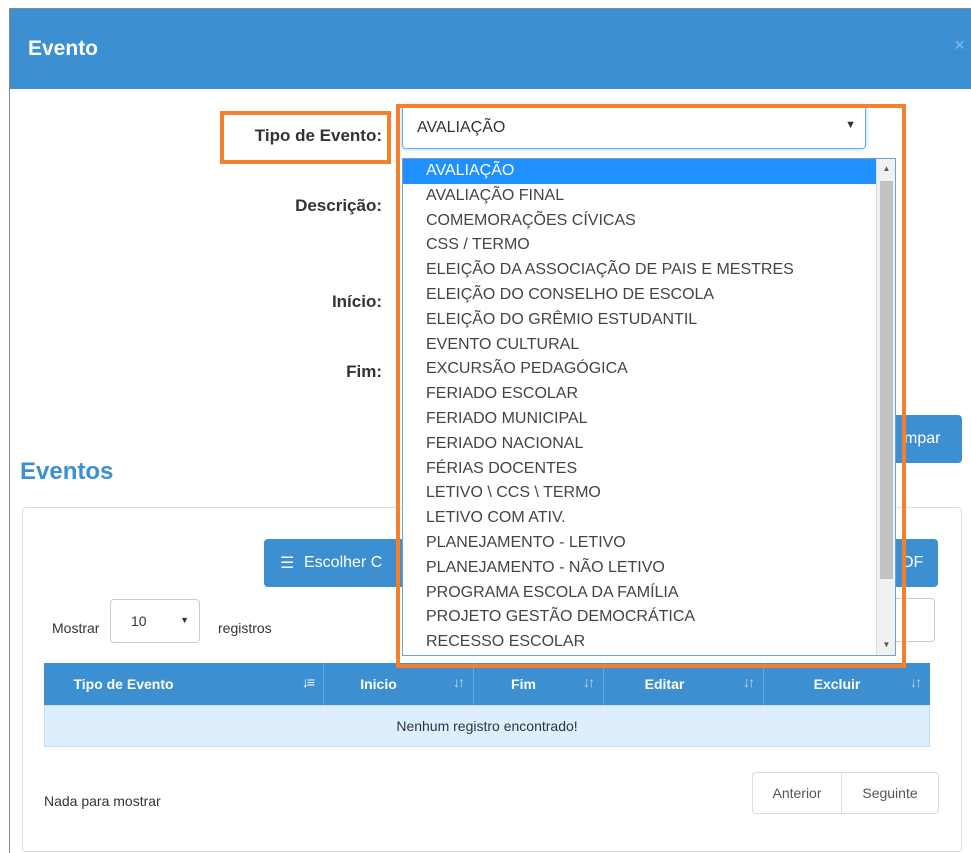  Describe the element at coordinates (287, 563) in the screenshot. I see `list-icon: ☰` at that location.